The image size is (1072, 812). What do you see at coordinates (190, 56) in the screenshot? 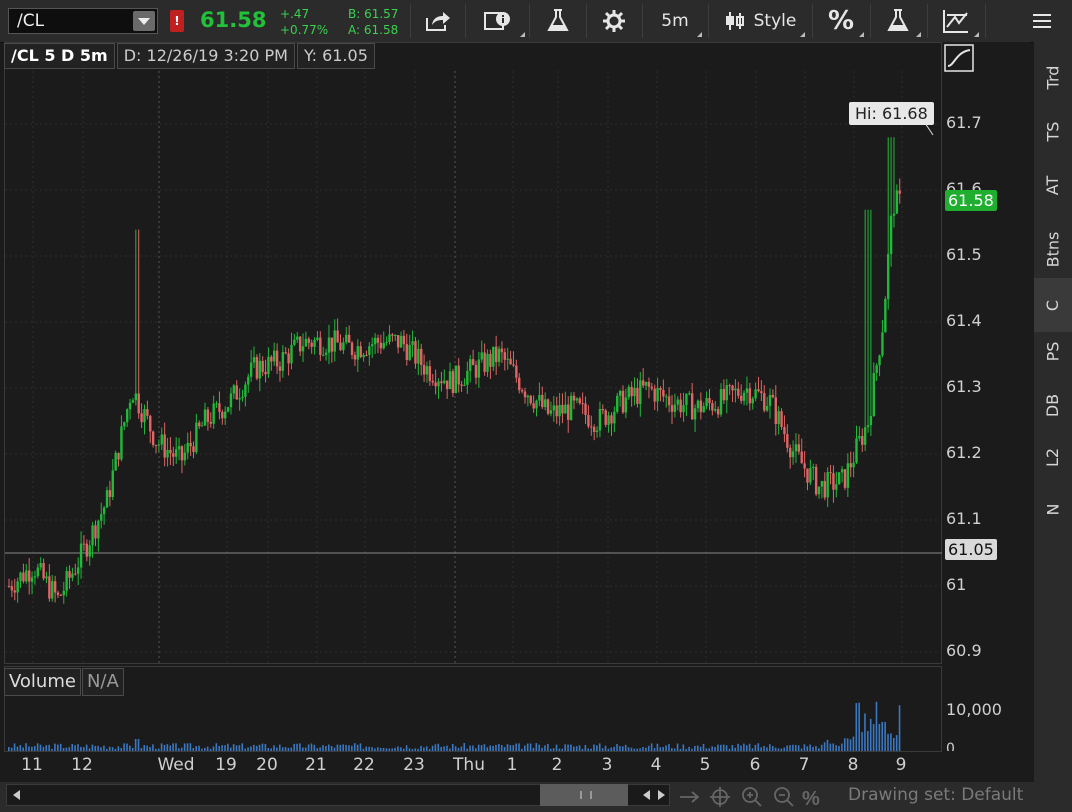
I see `chart-header: /CL 5 D 5m D: 12/26/19 3:20 PM Y: 61.05` at bounding box center [190, 56].